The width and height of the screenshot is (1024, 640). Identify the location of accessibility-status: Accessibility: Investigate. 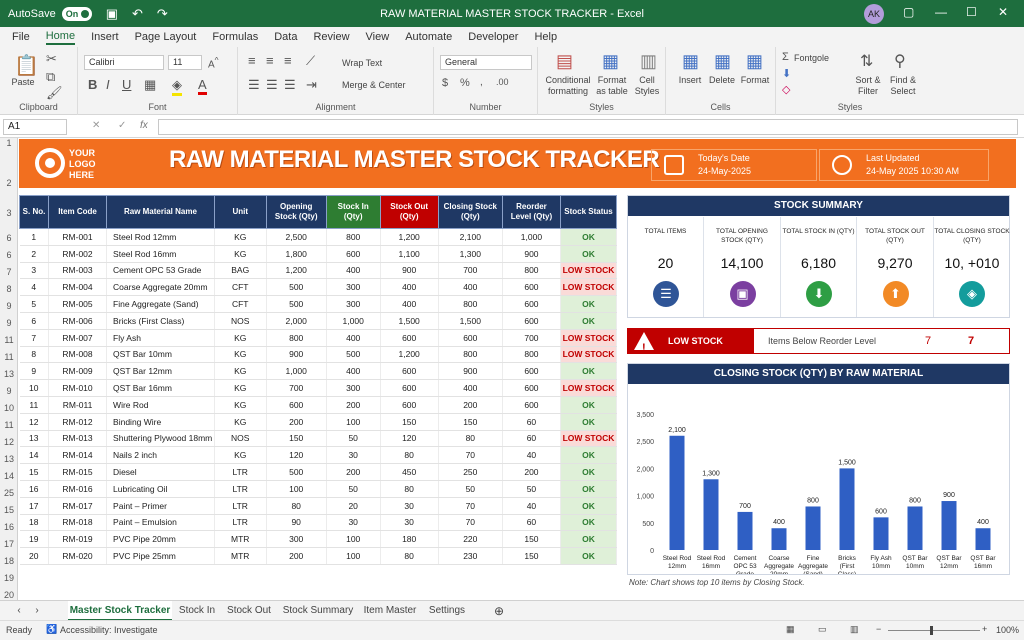
(109, 630).